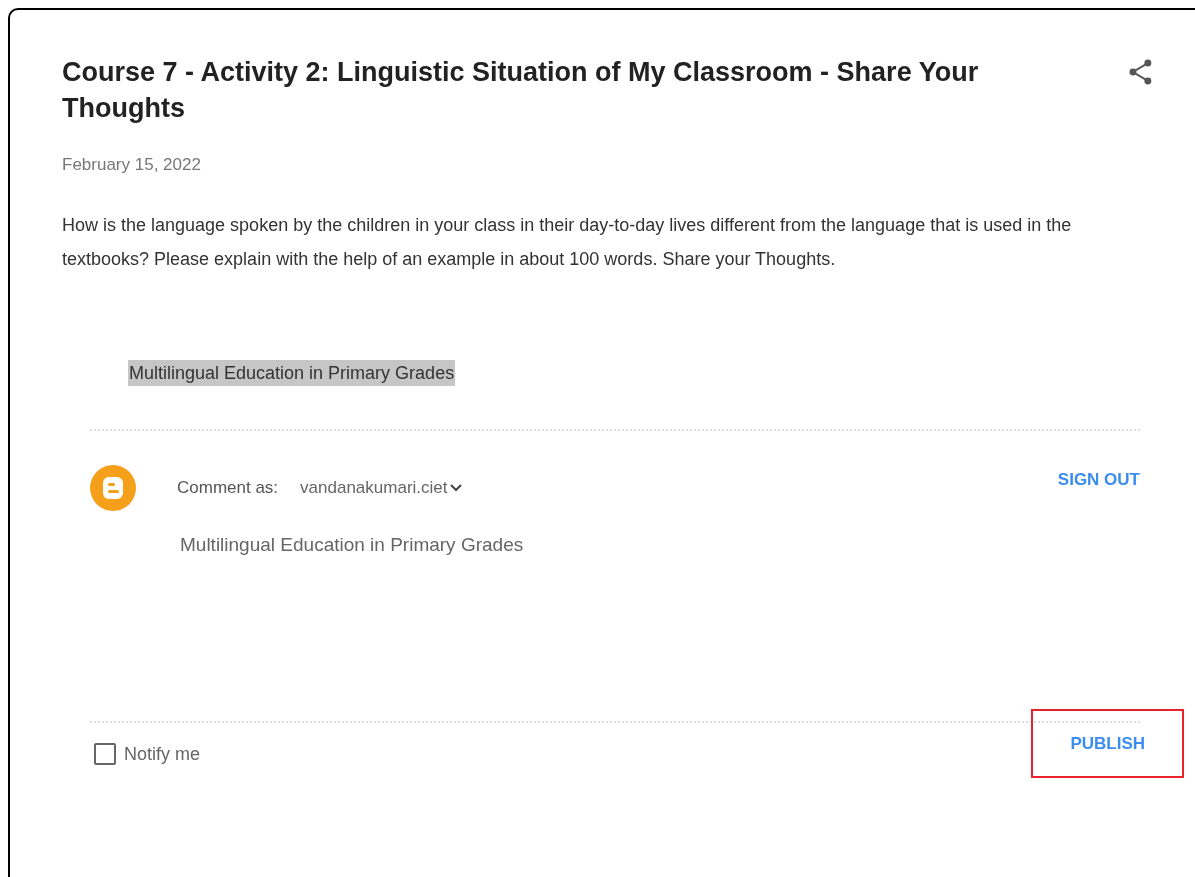 The width and height of the screenshot is (1195, 877). What do you see at coordinates (521, 90) in the screenshot?
I see `post-title: Course 7 - Activity 2: Linguistic Situation of My Classroom - Share Your Thoughts` at bounding box center [521, 90].